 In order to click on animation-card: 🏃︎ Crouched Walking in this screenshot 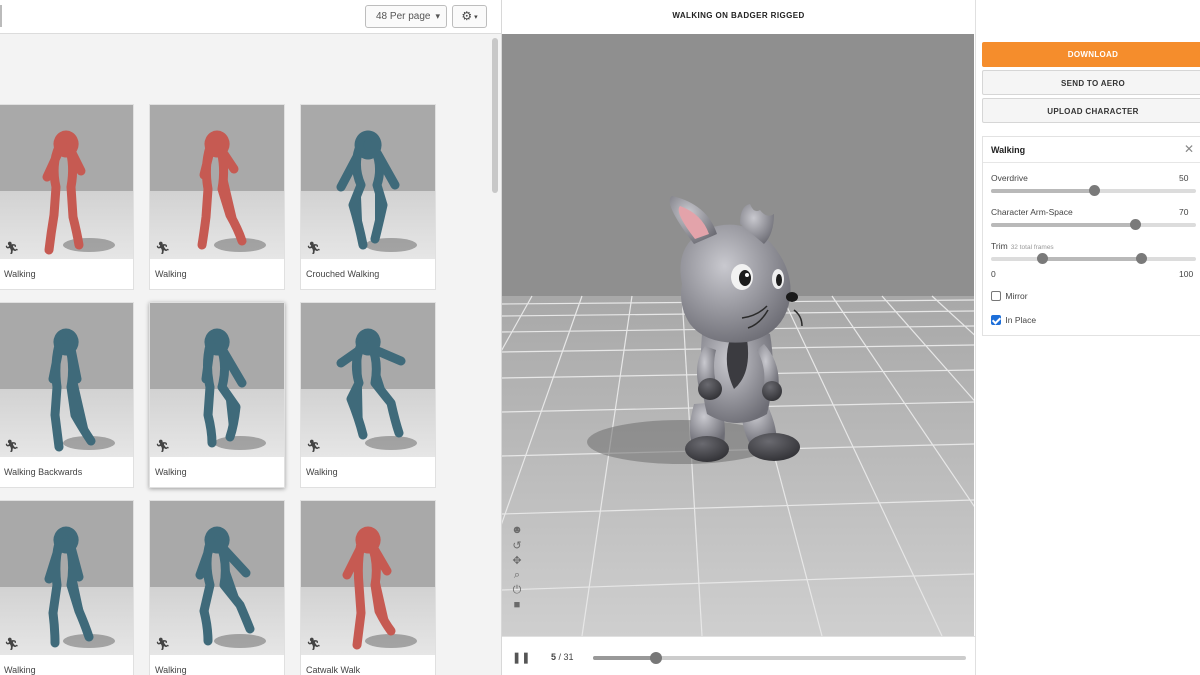, I will do `click(368, 197)`.